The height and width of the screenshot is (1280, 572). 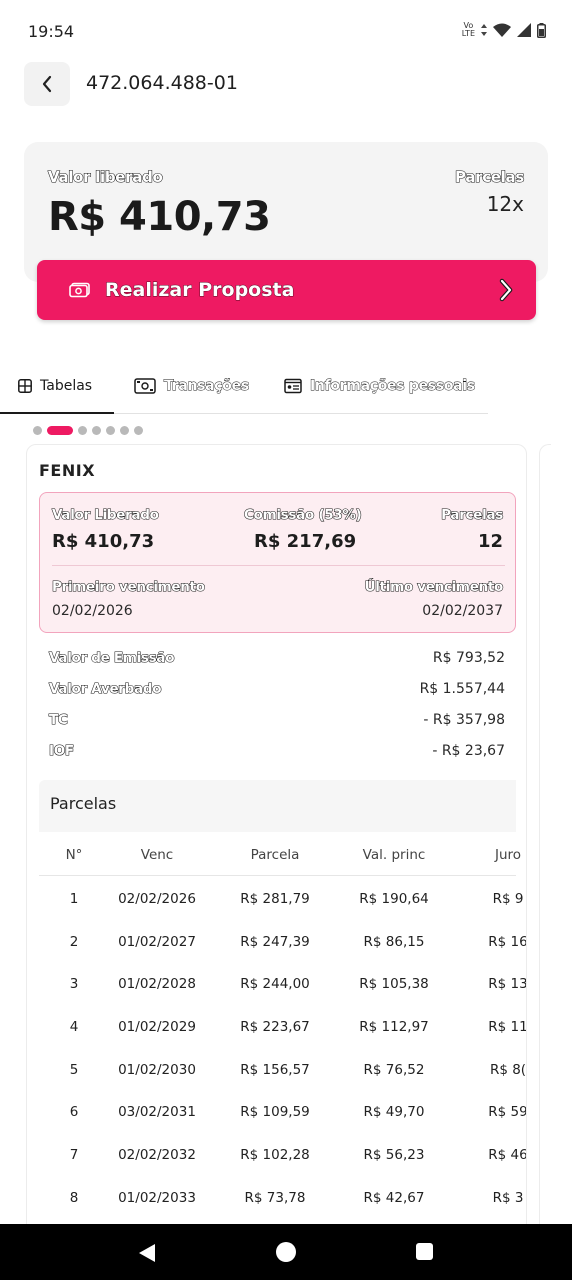 I want to click on hl-comissao-label: Comissão (53%), so click(x=302, y=514).